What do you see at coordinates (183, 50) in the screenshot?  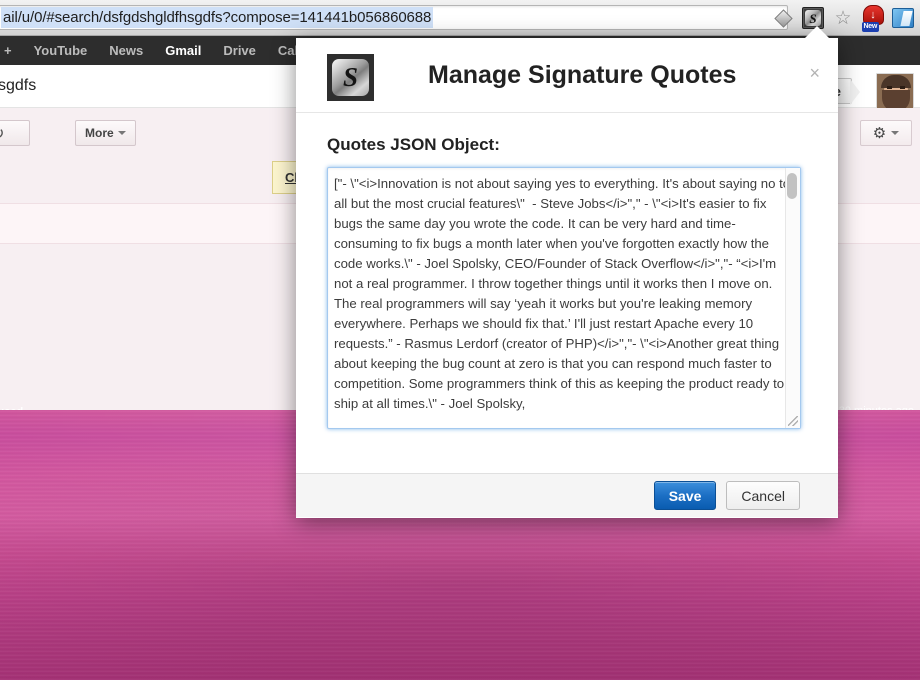 I see `gbar-item-gmail: Gmail` at bounding box center [183, 50].